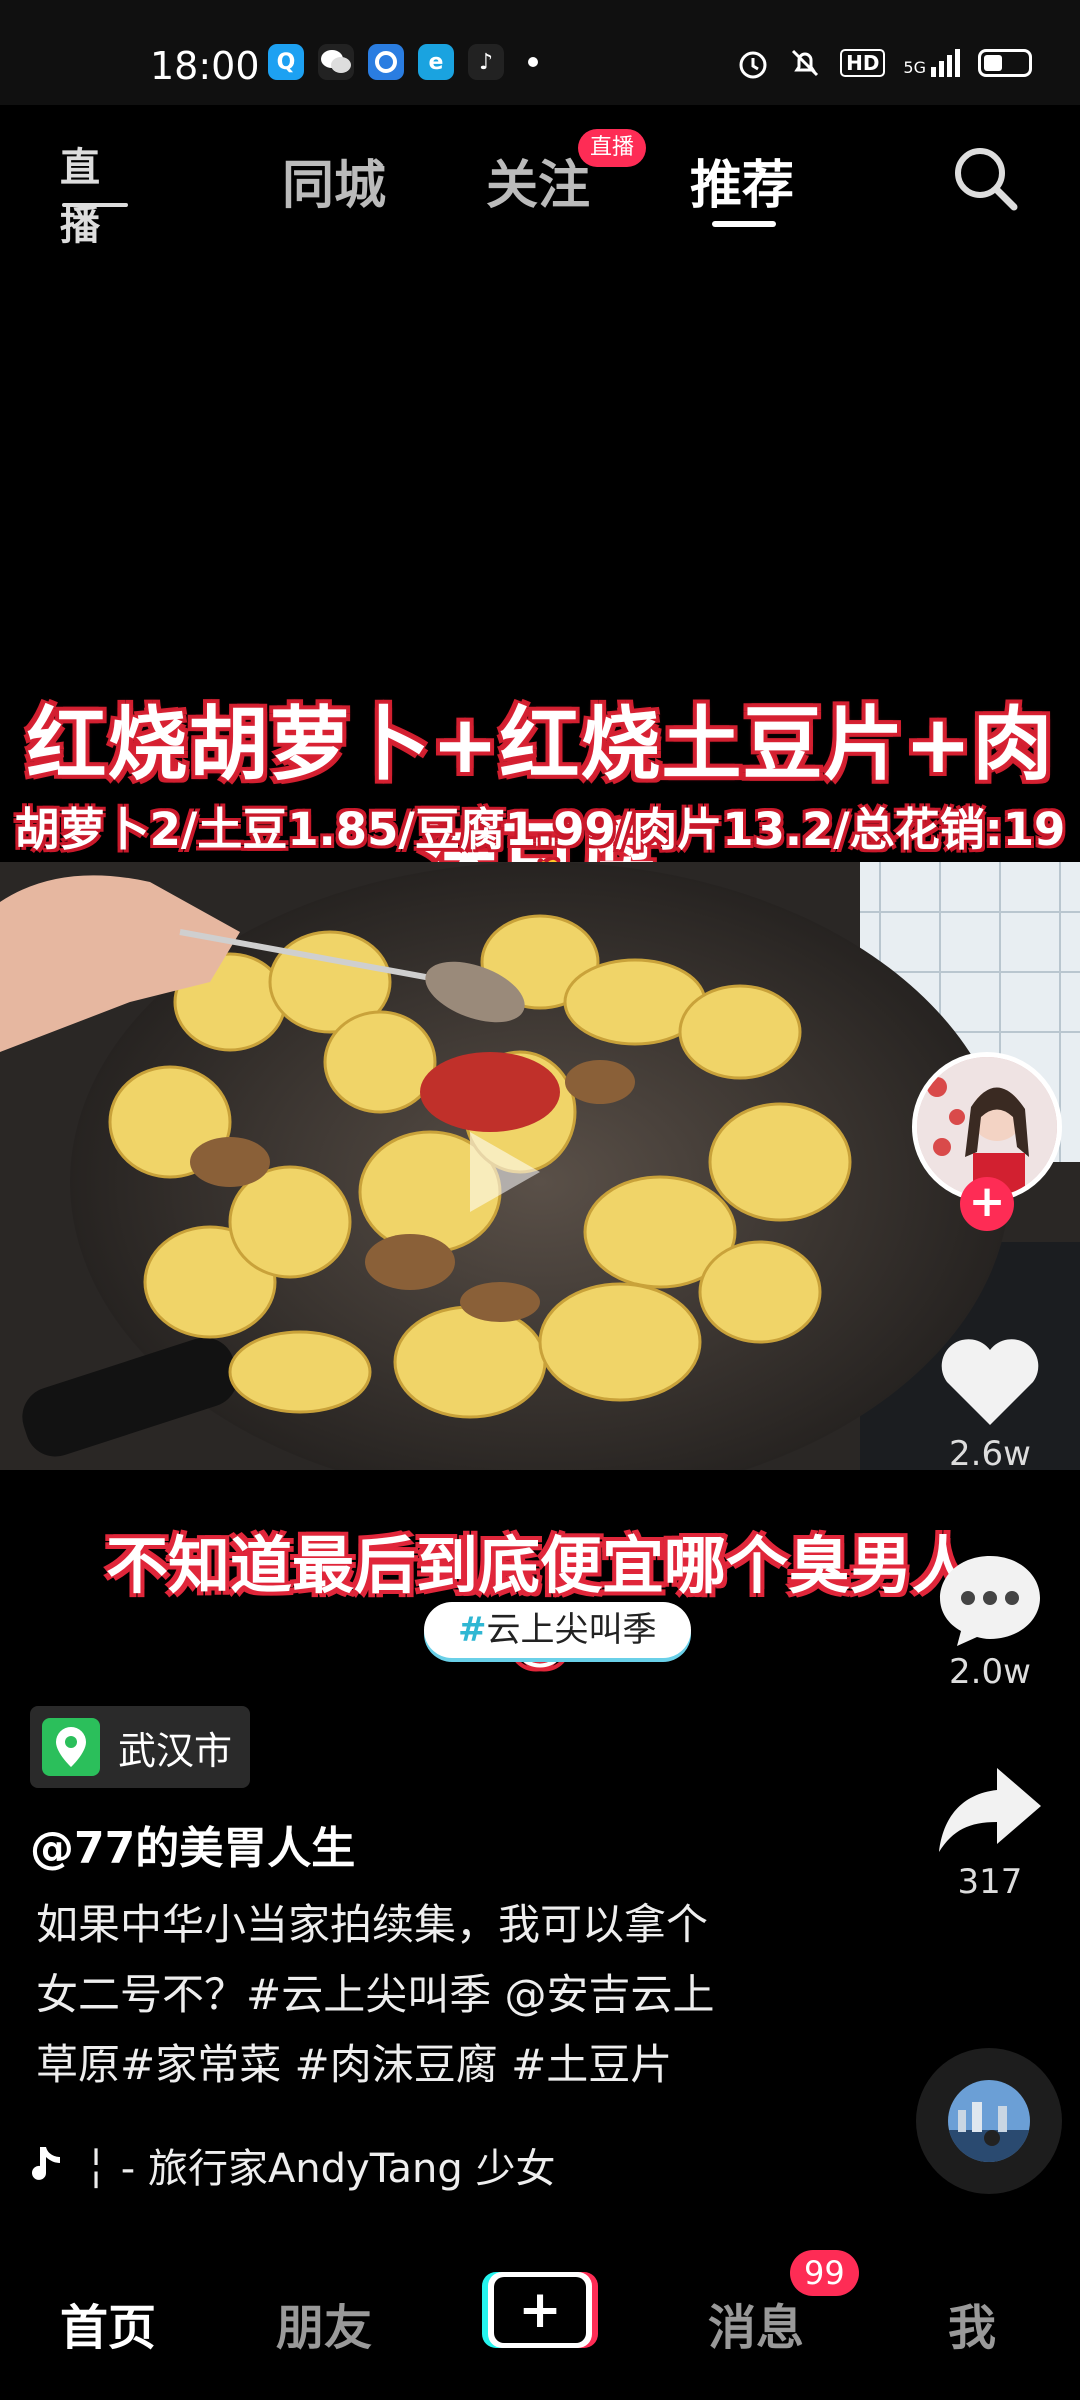 Image resolution: width=1080 pixels, height=2400 pixels. Describe the element at coordinates (756, 2323) in the screenshot. I see `nav-messages: 消息` at that location.